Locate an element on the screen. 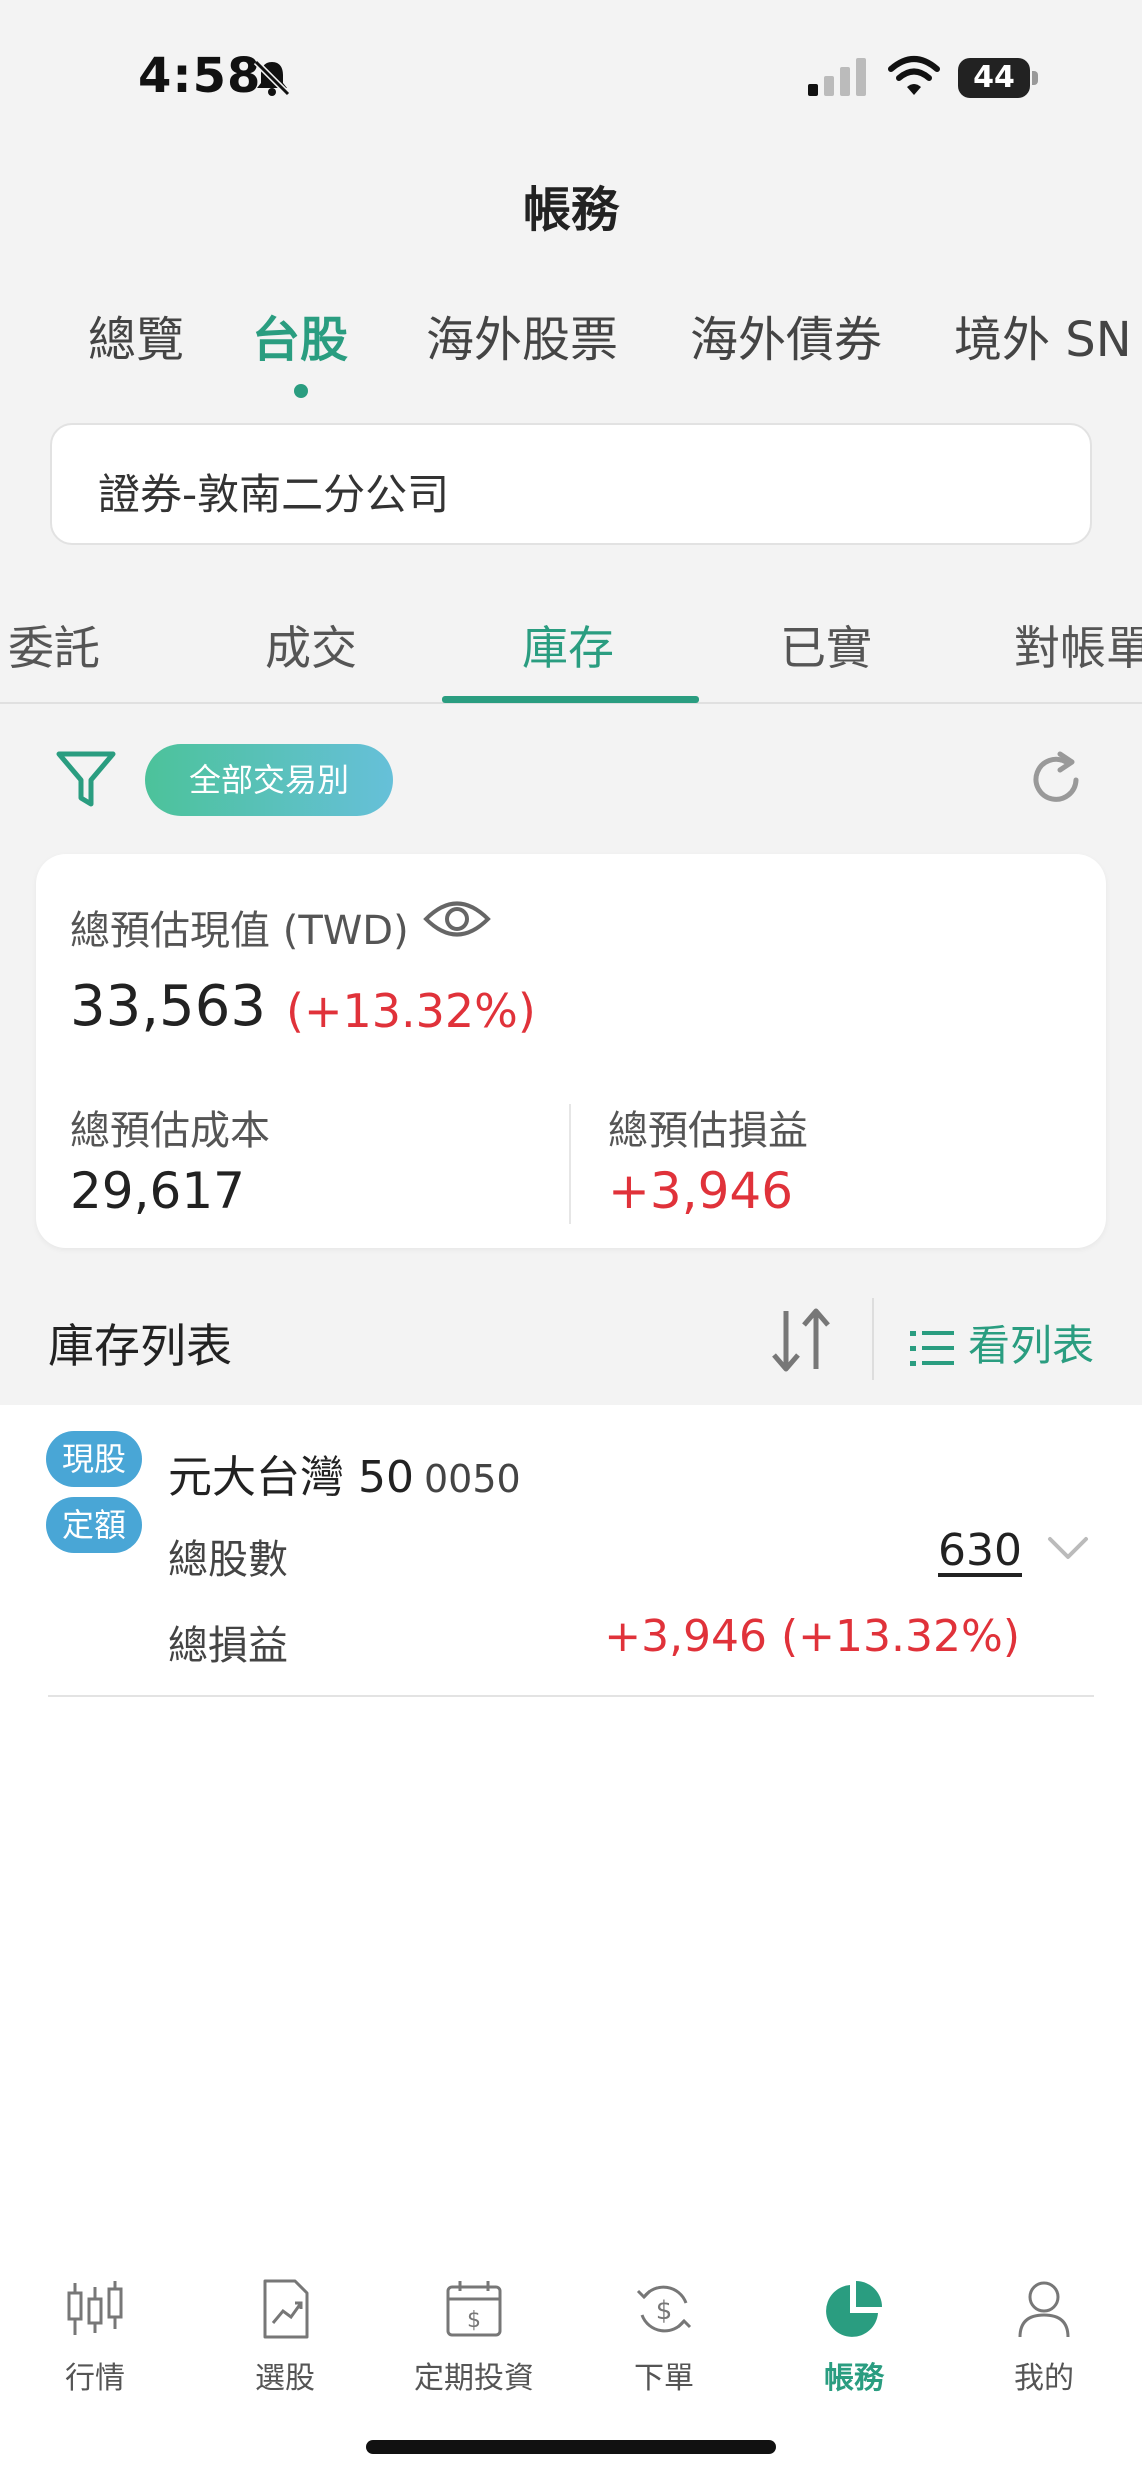 The image size is (1142, 2475). stock-name: 元大台灣 50 0050 is located at coordinates (344, 1473).